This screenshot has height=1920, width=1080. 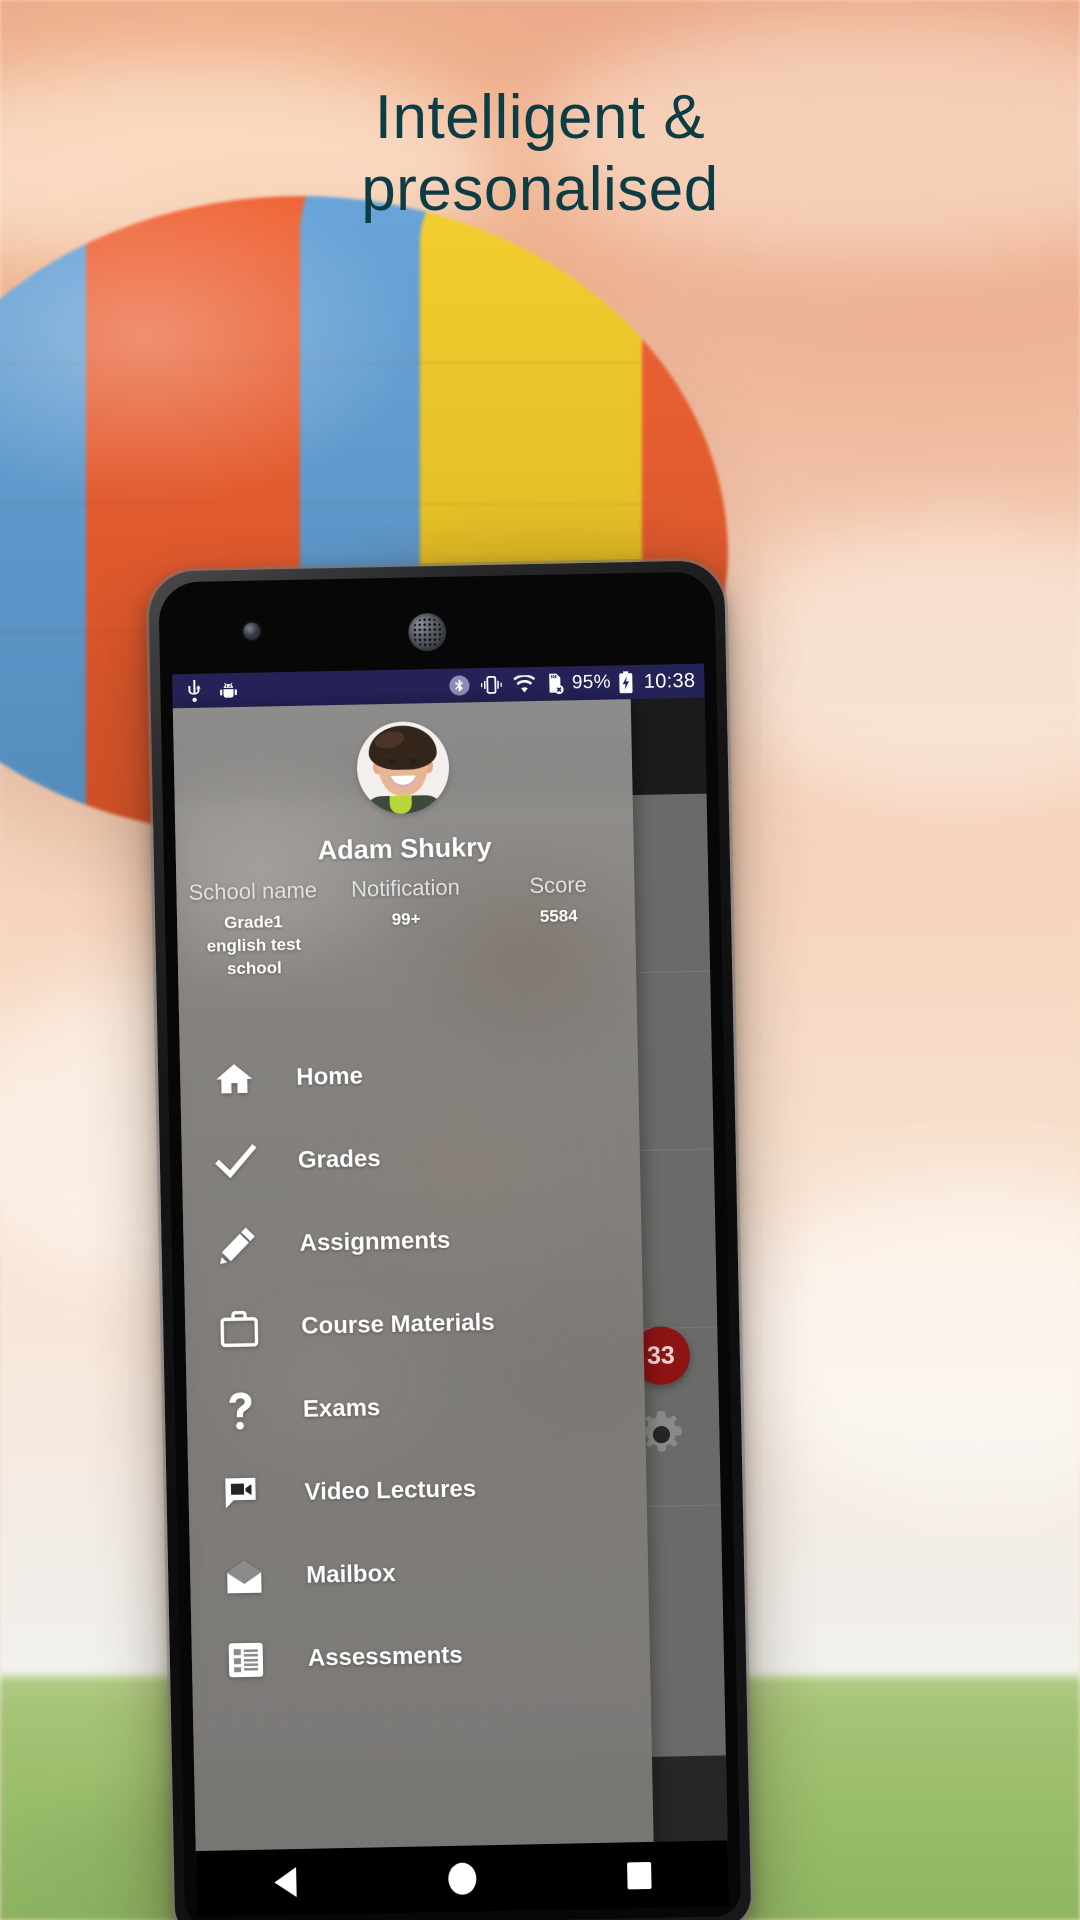 What do you see at coordinates (253, 891) in the screenshot?
I see `stat-label: School name` at bounding box center [253, 891].